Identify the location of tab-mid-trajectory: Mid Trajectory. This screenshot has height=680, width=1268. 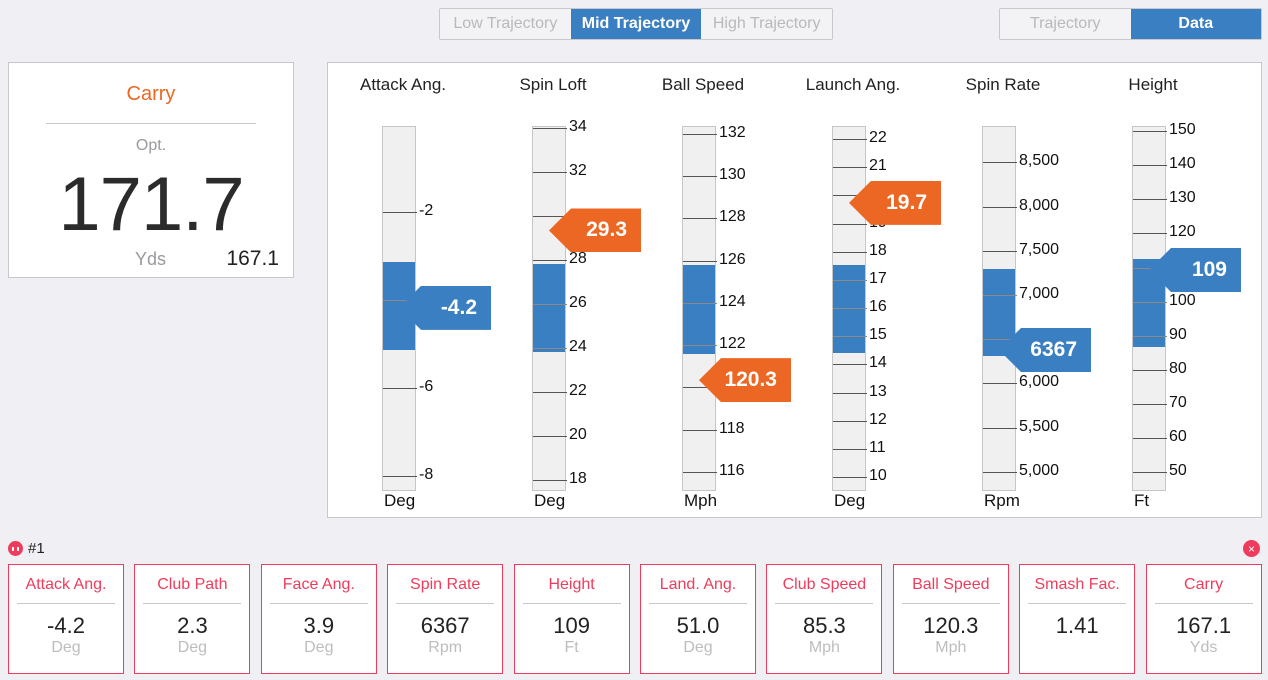
(636, 24).